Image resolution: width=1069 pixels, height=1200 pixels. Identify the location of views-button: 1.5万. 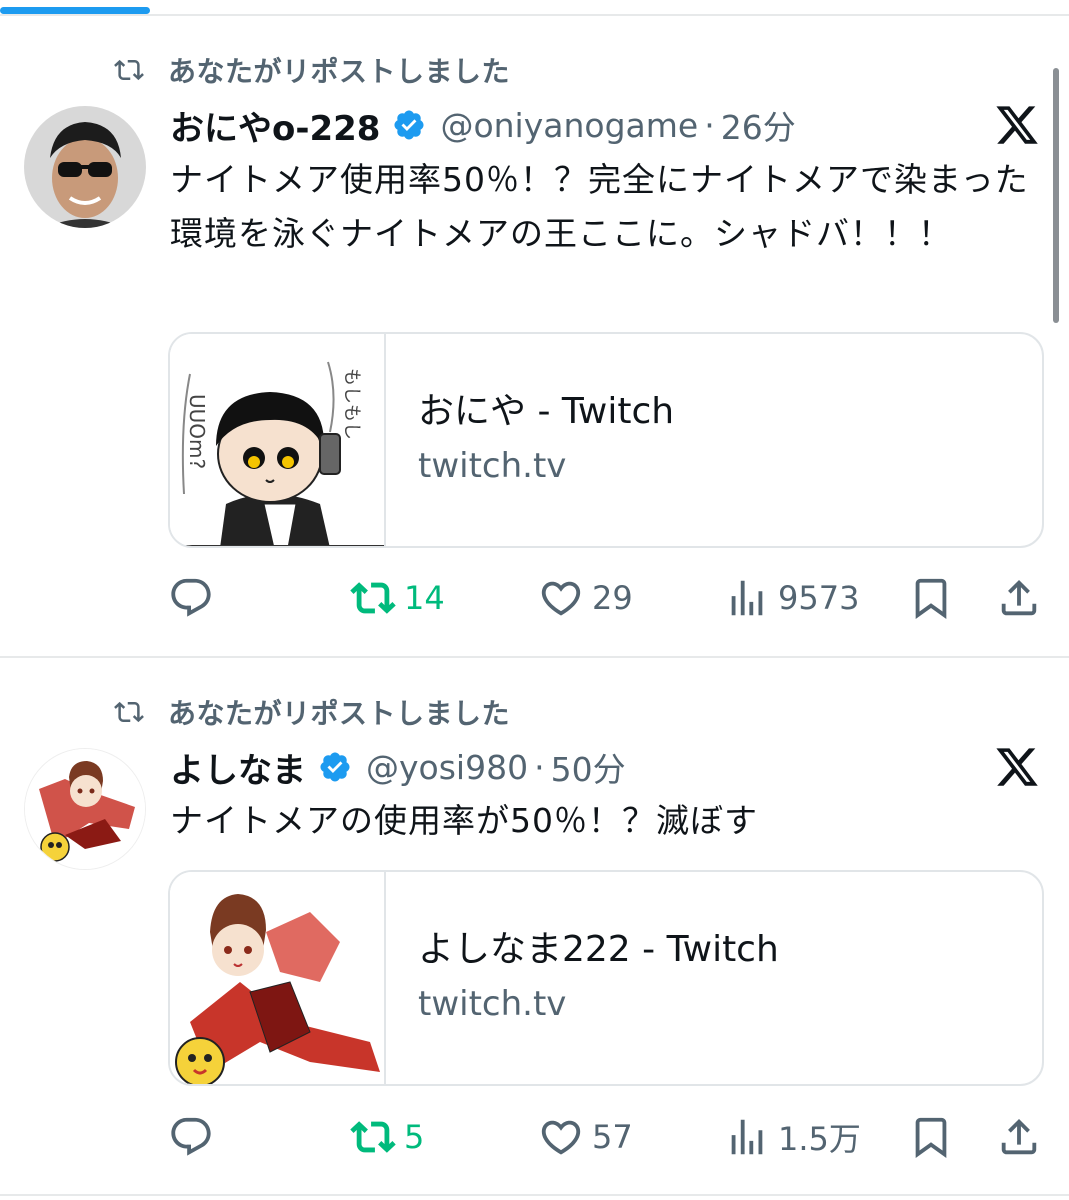
(792, 1137).